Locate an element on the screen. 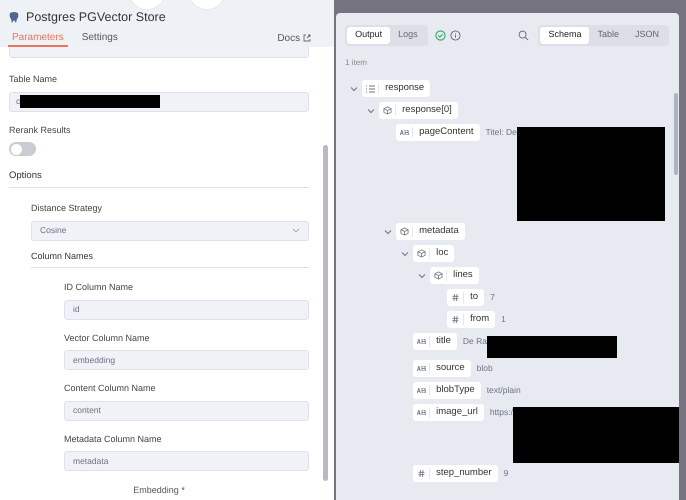 This screenshot has height=500, width=686. field-key: title is located at coordinates (443, 341).